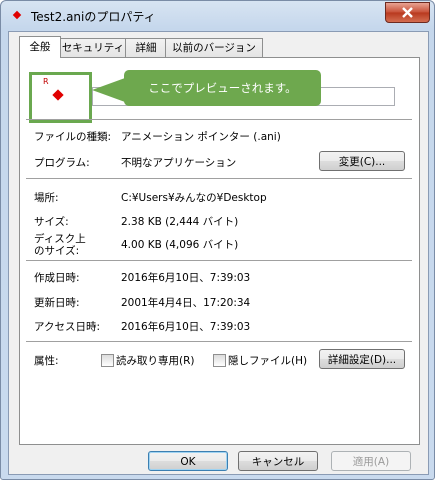  I want to click on file-type-value: アニメーション ポインター (.ani), so click(201, 137).